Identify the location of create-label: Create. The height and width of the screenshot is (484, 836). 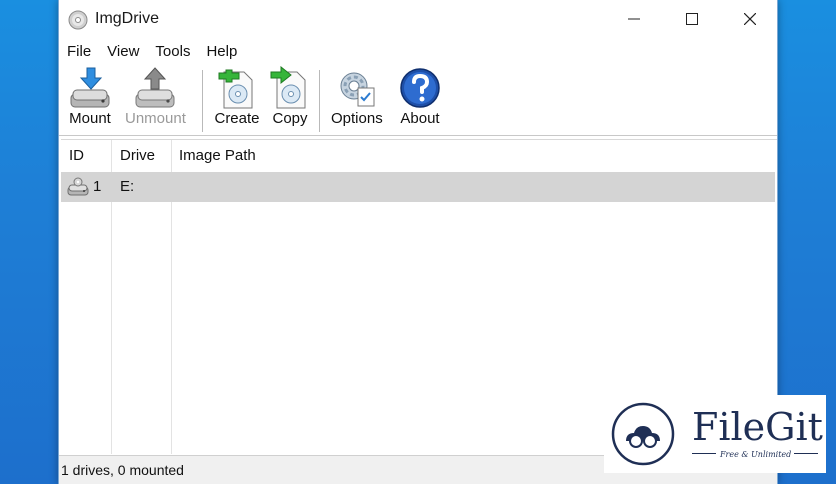
(237, 118).